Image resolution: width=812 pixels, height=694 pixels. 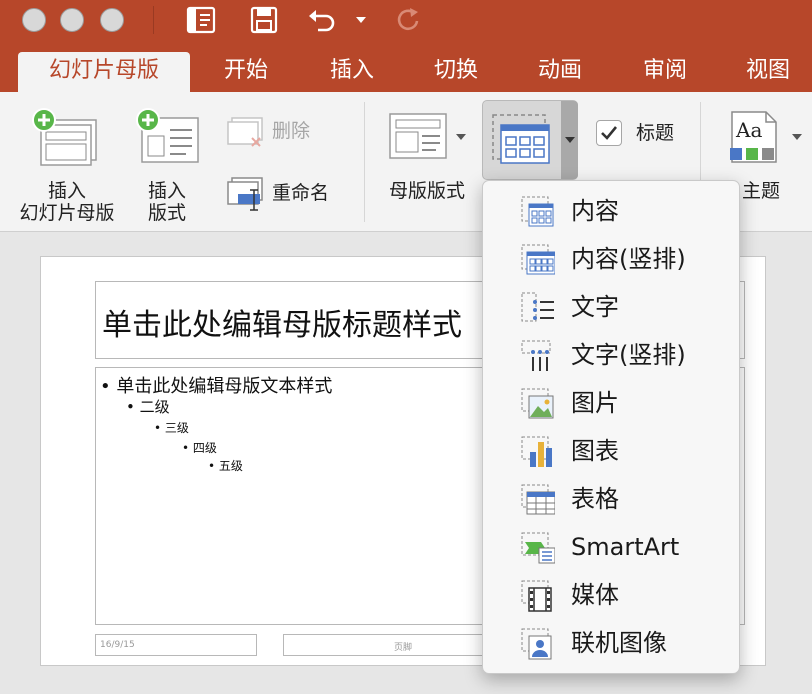 I want to click on tab-insert: 插入, so click(x=352, y=72).